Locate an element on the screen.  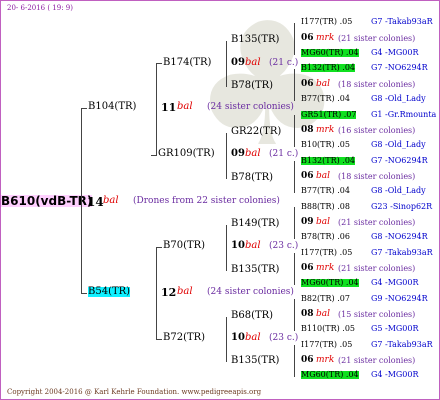
gen2-num-1: 09 is located at coordinates (238, 62).